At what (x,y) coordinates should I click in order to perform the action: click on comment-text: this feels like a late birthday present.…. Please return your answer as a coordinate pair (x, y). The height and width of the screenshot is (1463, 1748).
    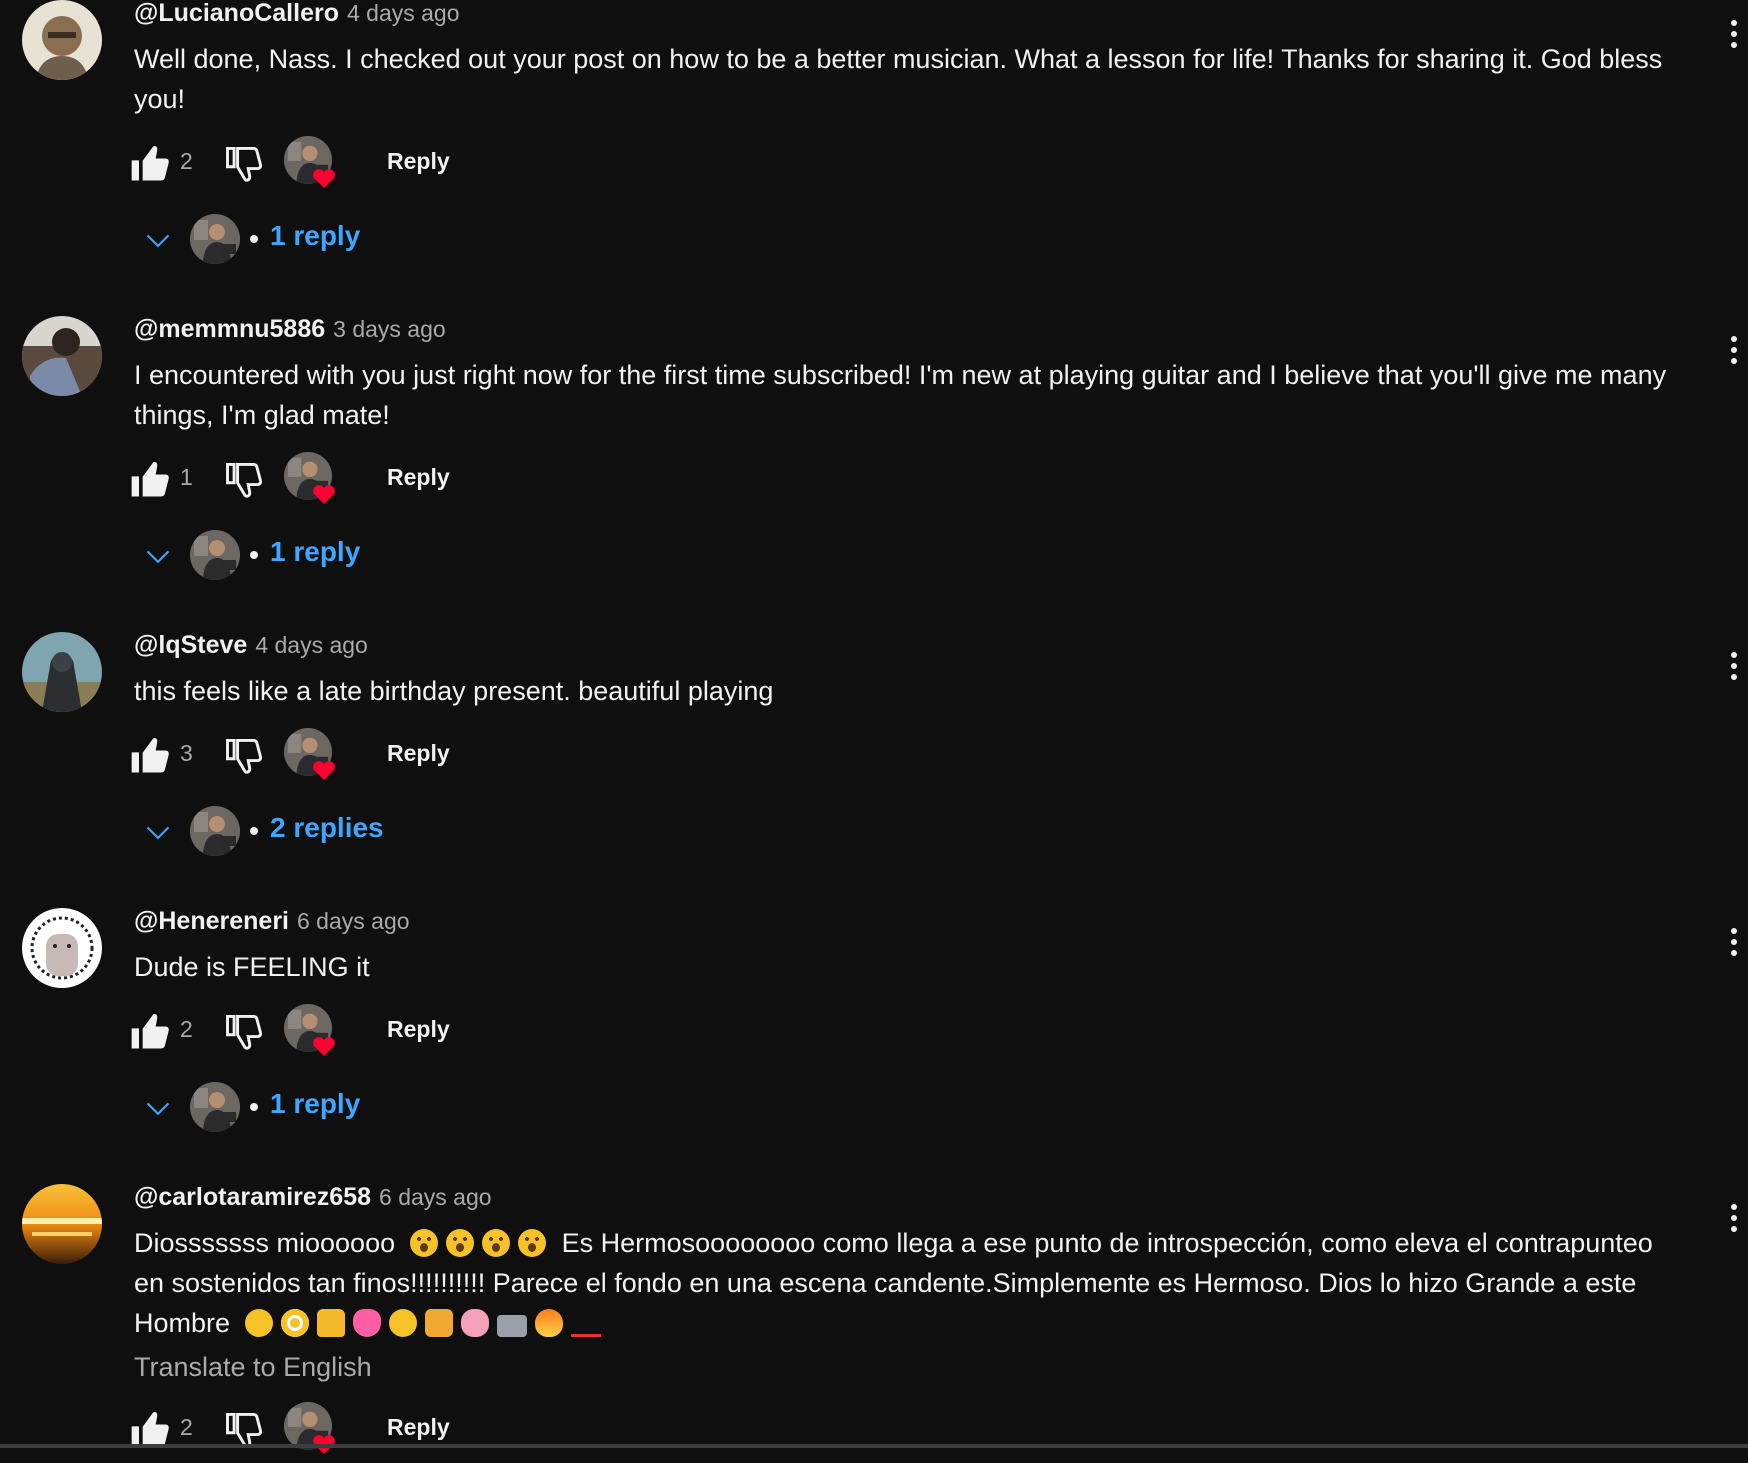
    Looking at the image, I should click on (454, 691).